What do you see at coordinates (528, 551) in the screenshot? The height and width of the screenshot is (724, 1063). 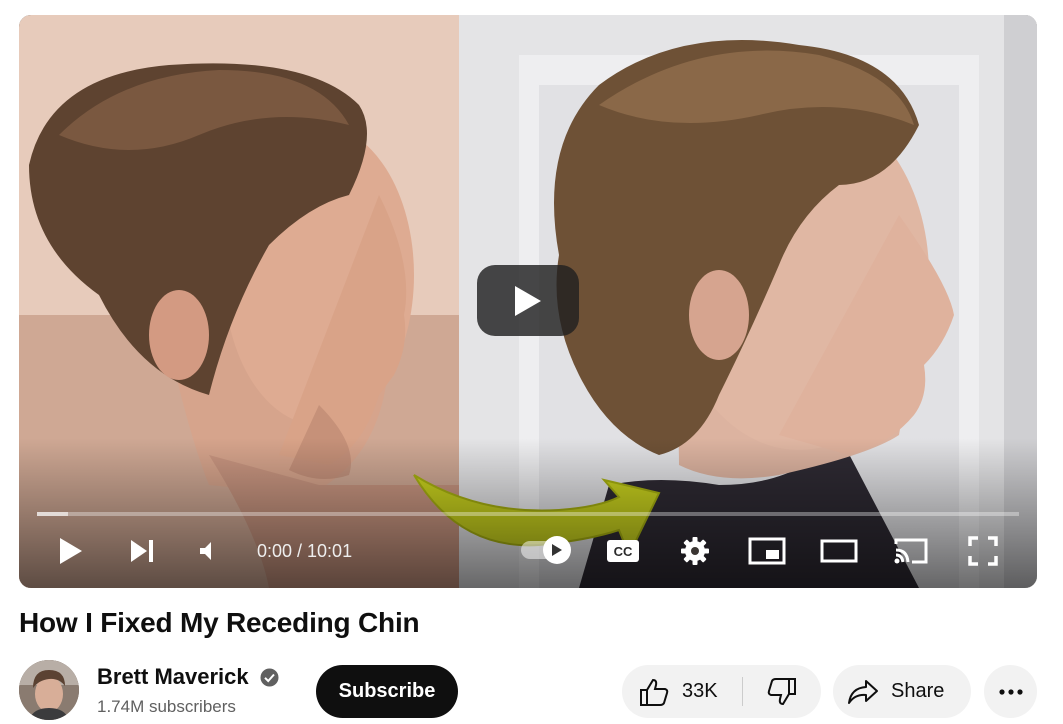 I see `player-controls: 0:00 / 10:01 CC` at bounding box center [528, 551].